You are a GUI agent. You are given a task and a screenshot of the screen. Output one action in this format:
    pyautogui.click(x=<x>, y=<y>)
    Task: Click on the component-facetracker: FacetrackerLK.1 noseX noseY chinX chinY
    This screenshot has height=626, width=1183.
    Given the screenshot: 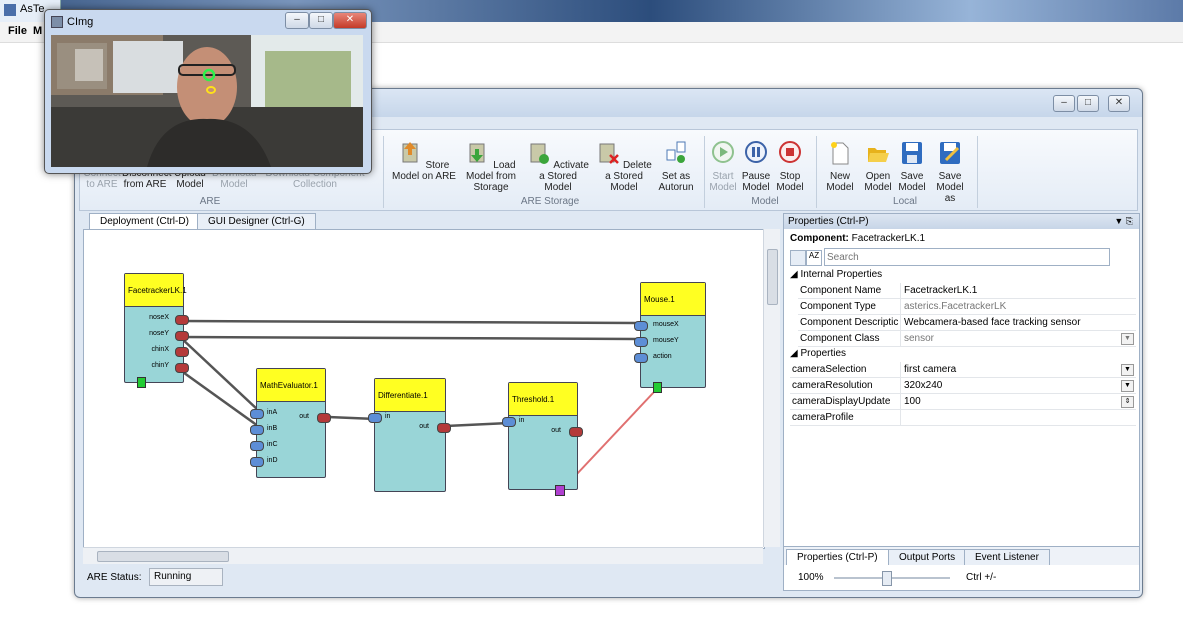 What is the action you would take?
    pyautogui.click(x=156, y=330)
    